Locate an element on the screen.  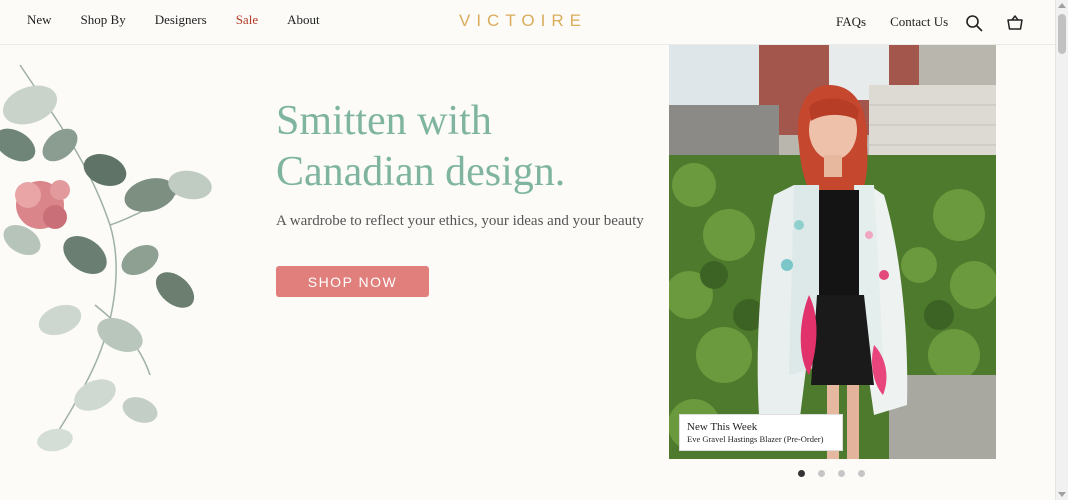
hero-headline: Smitten with Canadian design. is located at coordinates (456, 147).